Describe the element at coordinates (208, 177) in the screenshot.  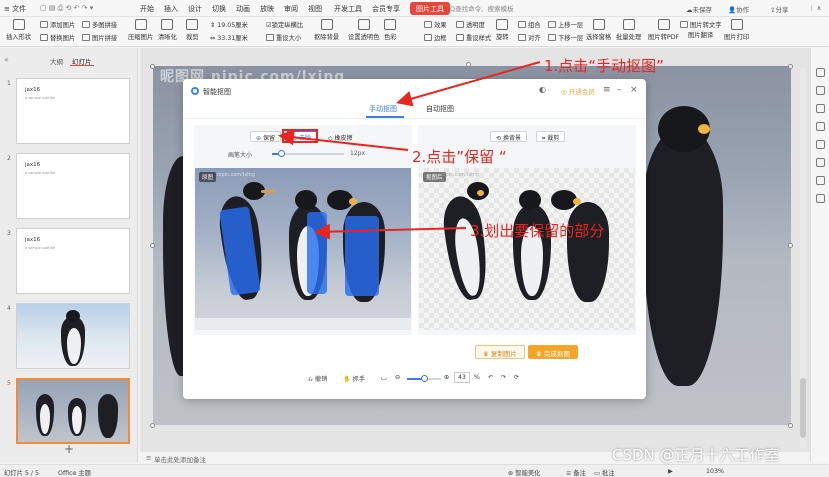
I see `original-tag: 原图` at that location.